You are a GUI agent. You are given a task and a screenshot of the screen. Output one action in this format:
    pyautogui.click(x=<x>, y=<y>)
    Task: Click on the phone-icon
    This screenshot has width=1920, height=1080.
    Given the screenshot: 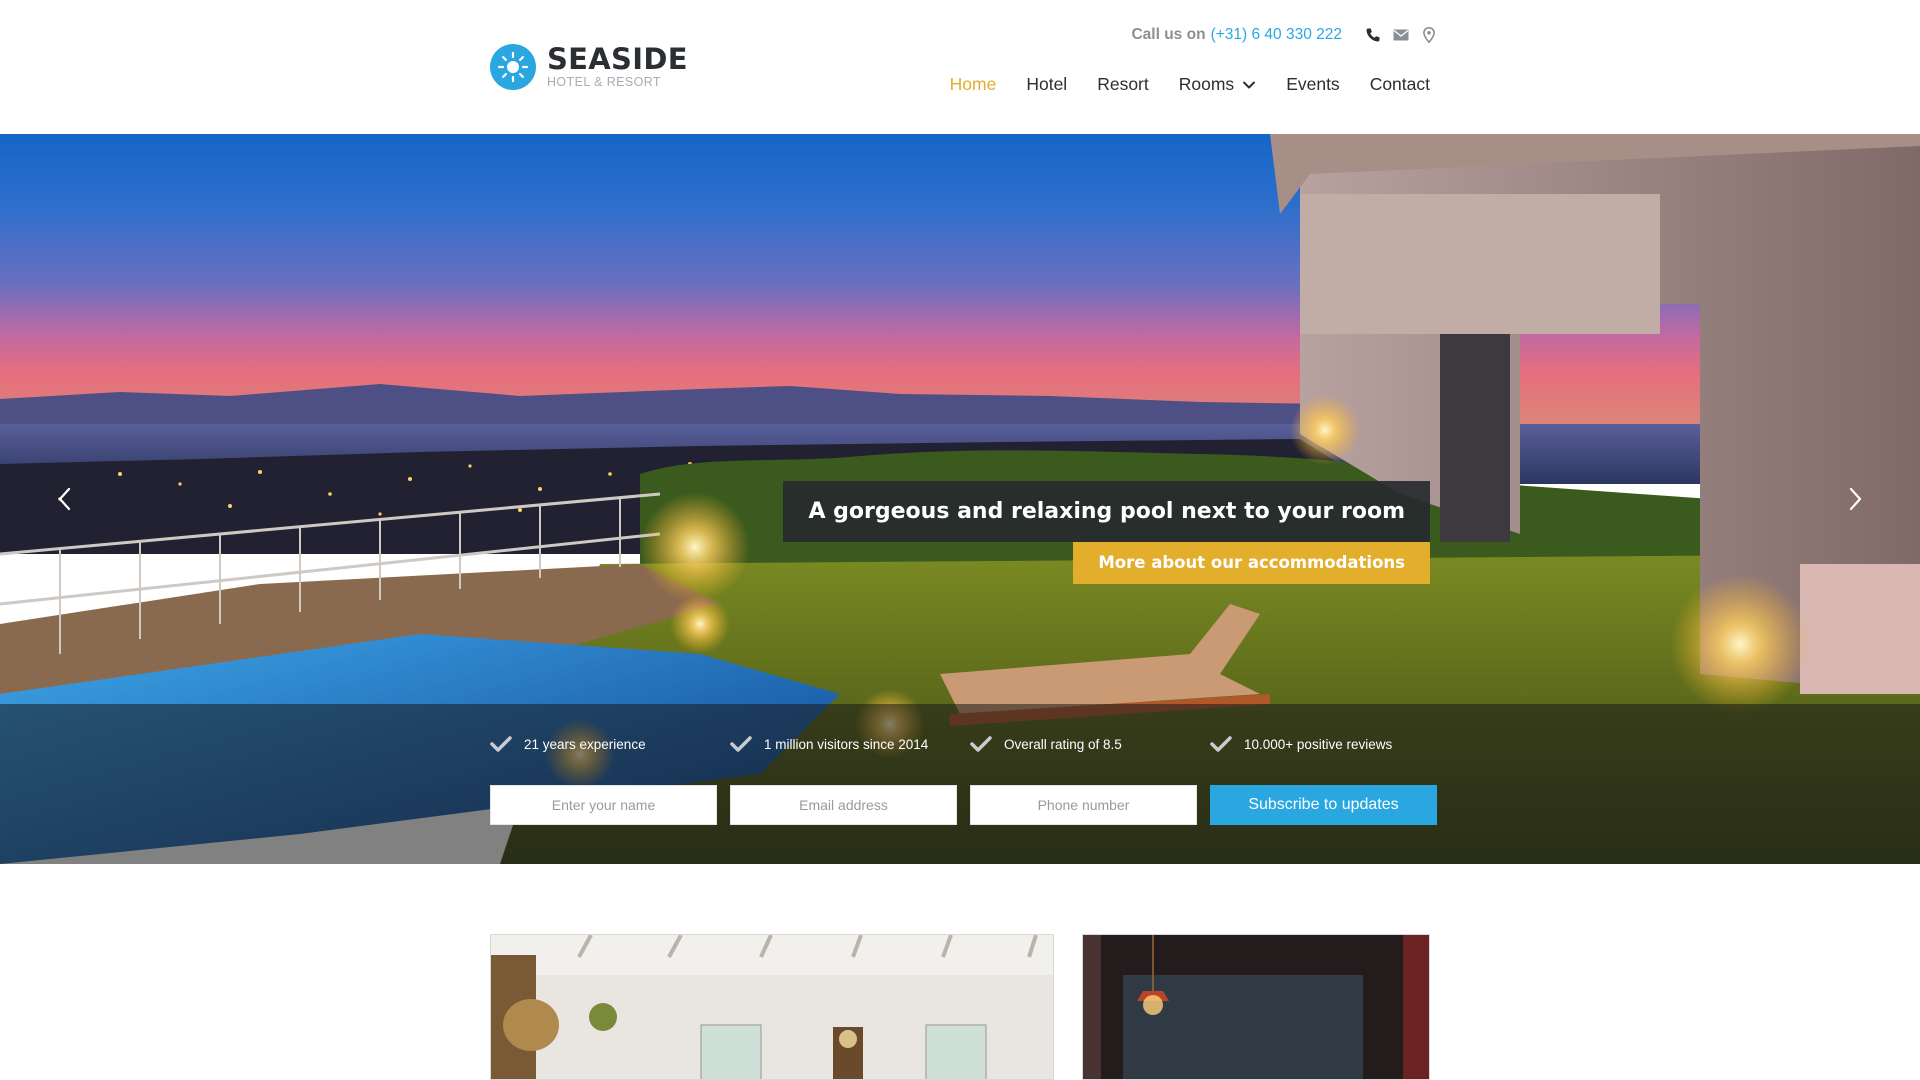 What is the action you would take?
    pyautogui.click(x=1373, y=35)
    